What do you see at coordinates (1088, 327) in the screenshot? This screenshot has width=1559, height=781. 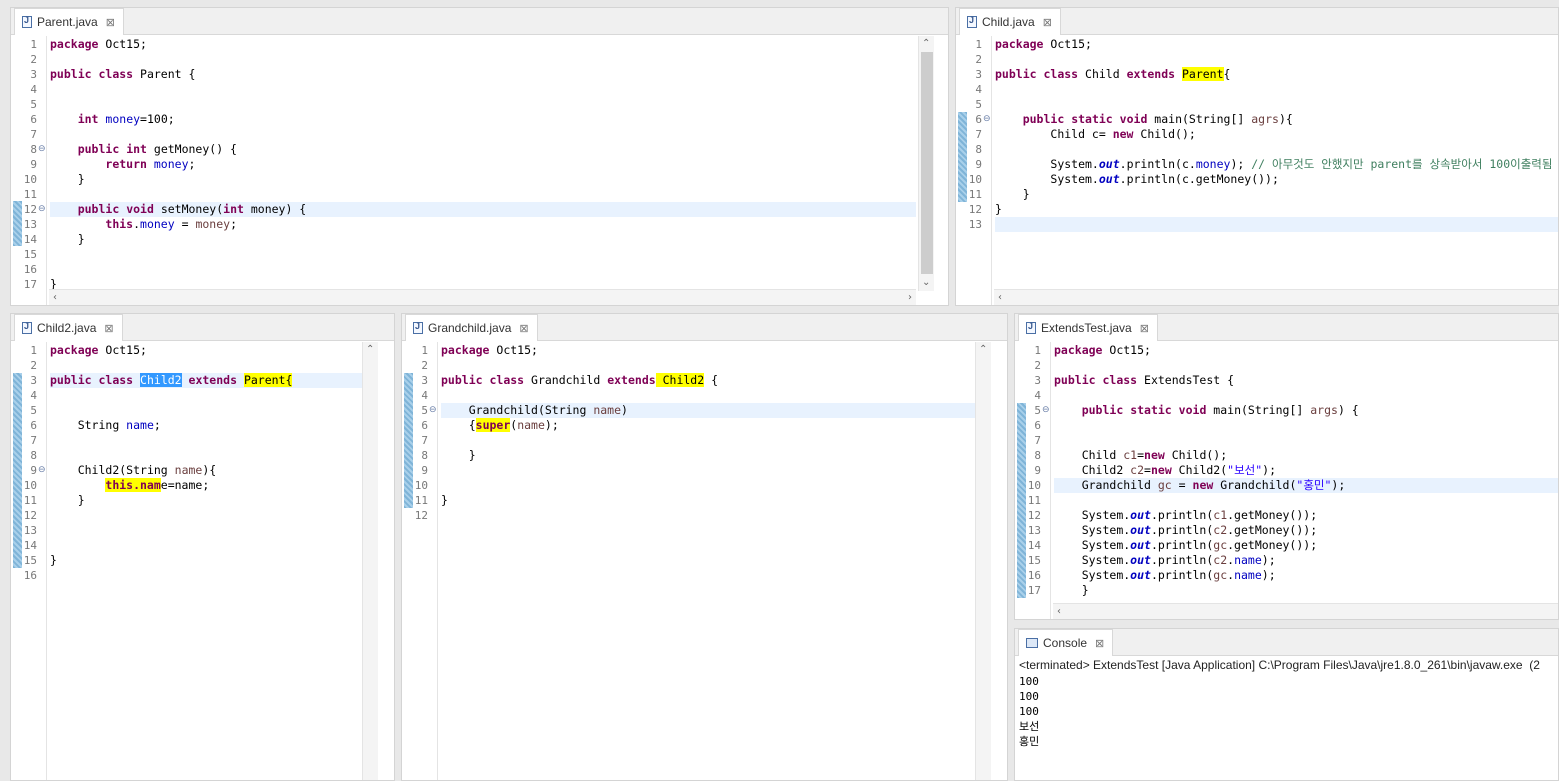 I see `tab-extendstest-java: ExtendsTest.java ⊠` at bounding box center [1088, 327].